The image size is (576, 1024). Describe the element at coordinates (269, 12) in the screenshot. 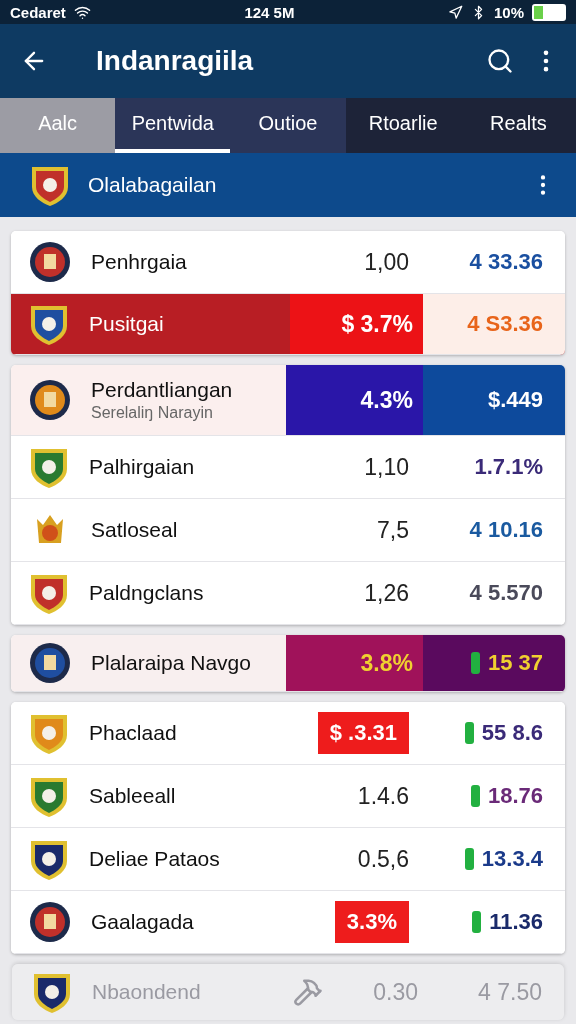

I see `clock-text: 124 5M` at that location.